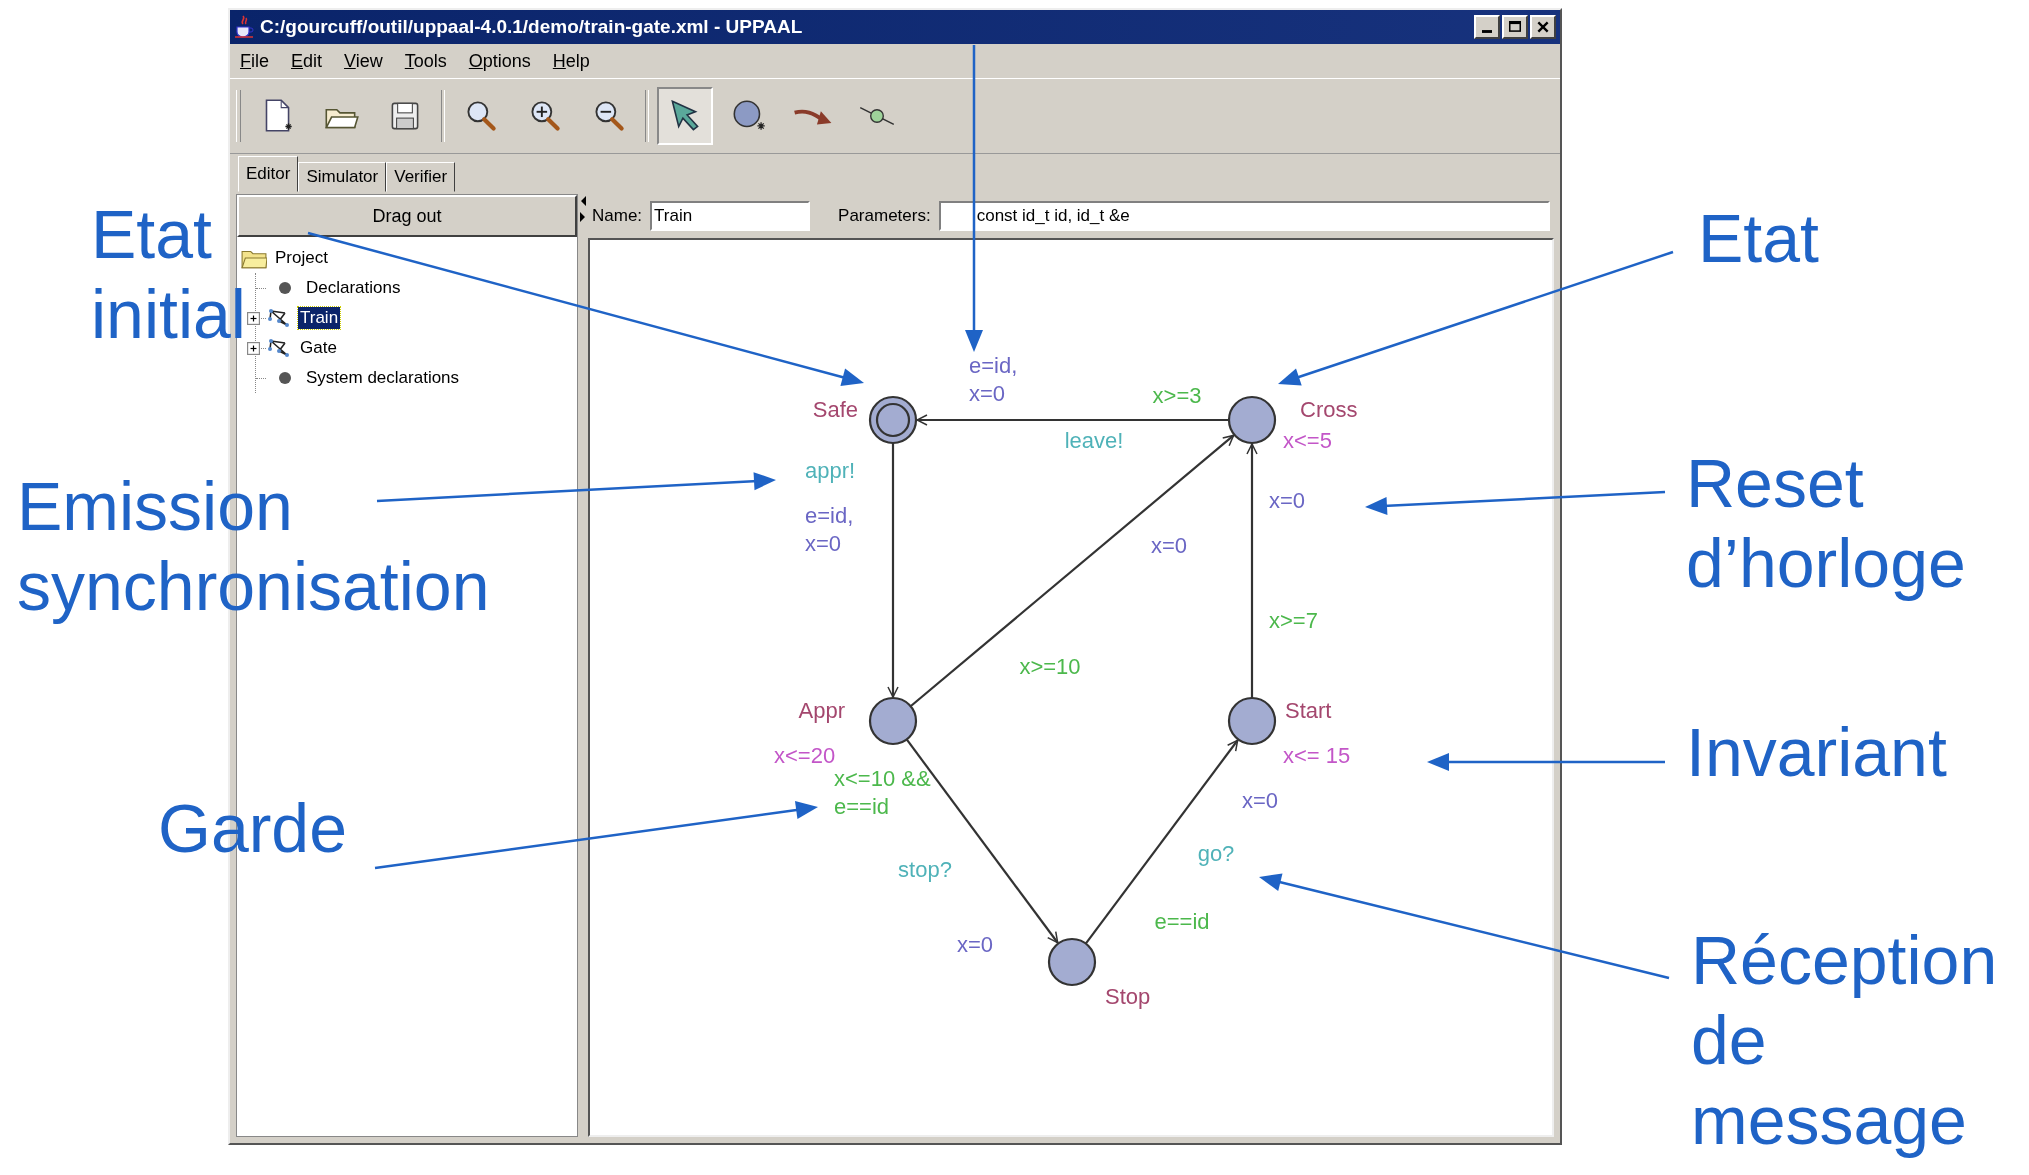 The height and width of the screenshot is (1175, 2029). Describe the element at coordinates (268, 174) in the screenshot. I see `tab: Editor` at that location.